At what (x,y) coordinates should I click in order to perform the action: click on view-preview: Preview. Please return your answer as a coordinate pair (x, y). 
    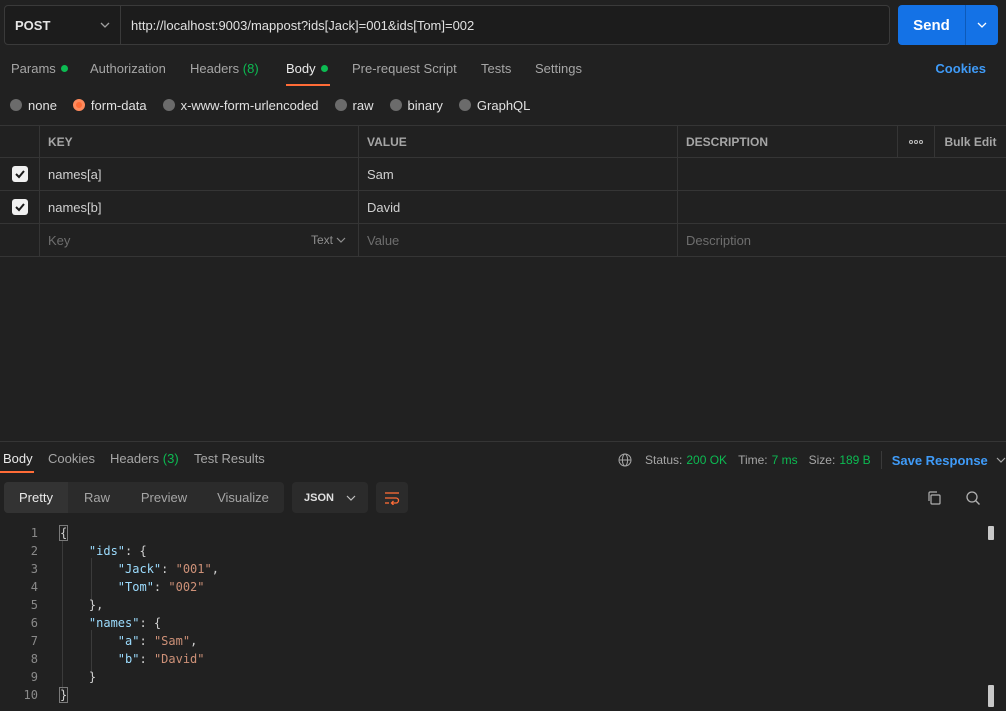
    Looking at the image, I should click on (164, 497).